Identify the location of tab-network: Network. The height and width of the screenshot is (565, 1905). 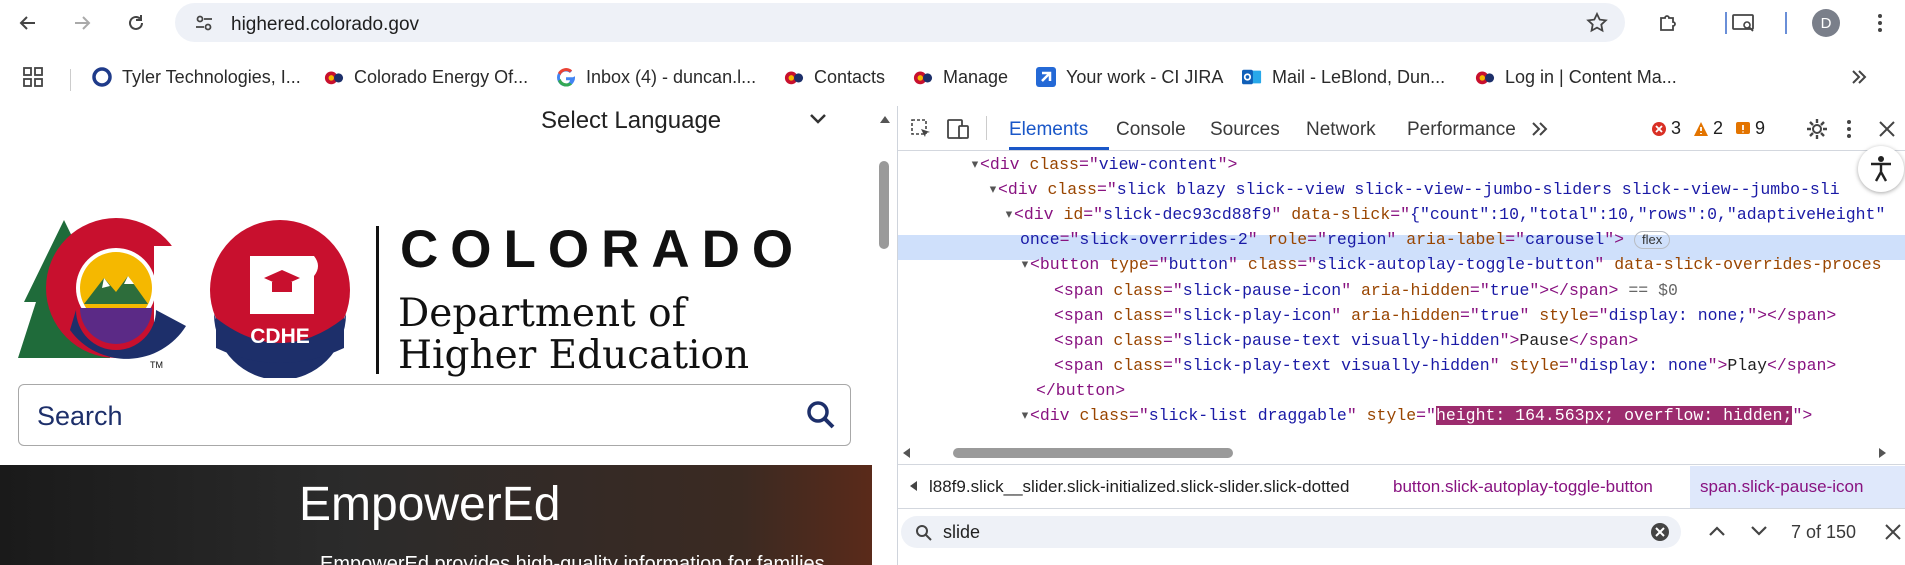
(1341, 130).